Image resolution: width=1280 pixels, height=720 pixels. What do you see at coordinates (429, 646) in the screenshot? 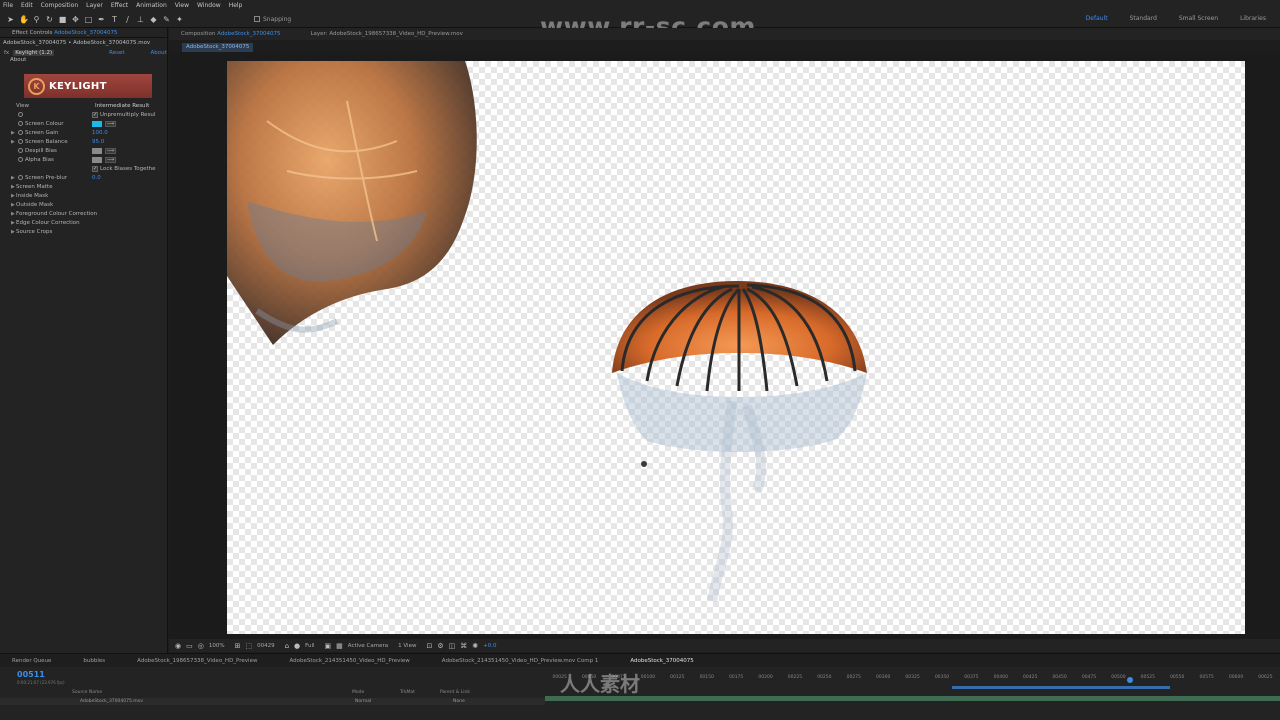
I see `toggle-pixel-icon: ⊡` at bounding box center [429, 646].